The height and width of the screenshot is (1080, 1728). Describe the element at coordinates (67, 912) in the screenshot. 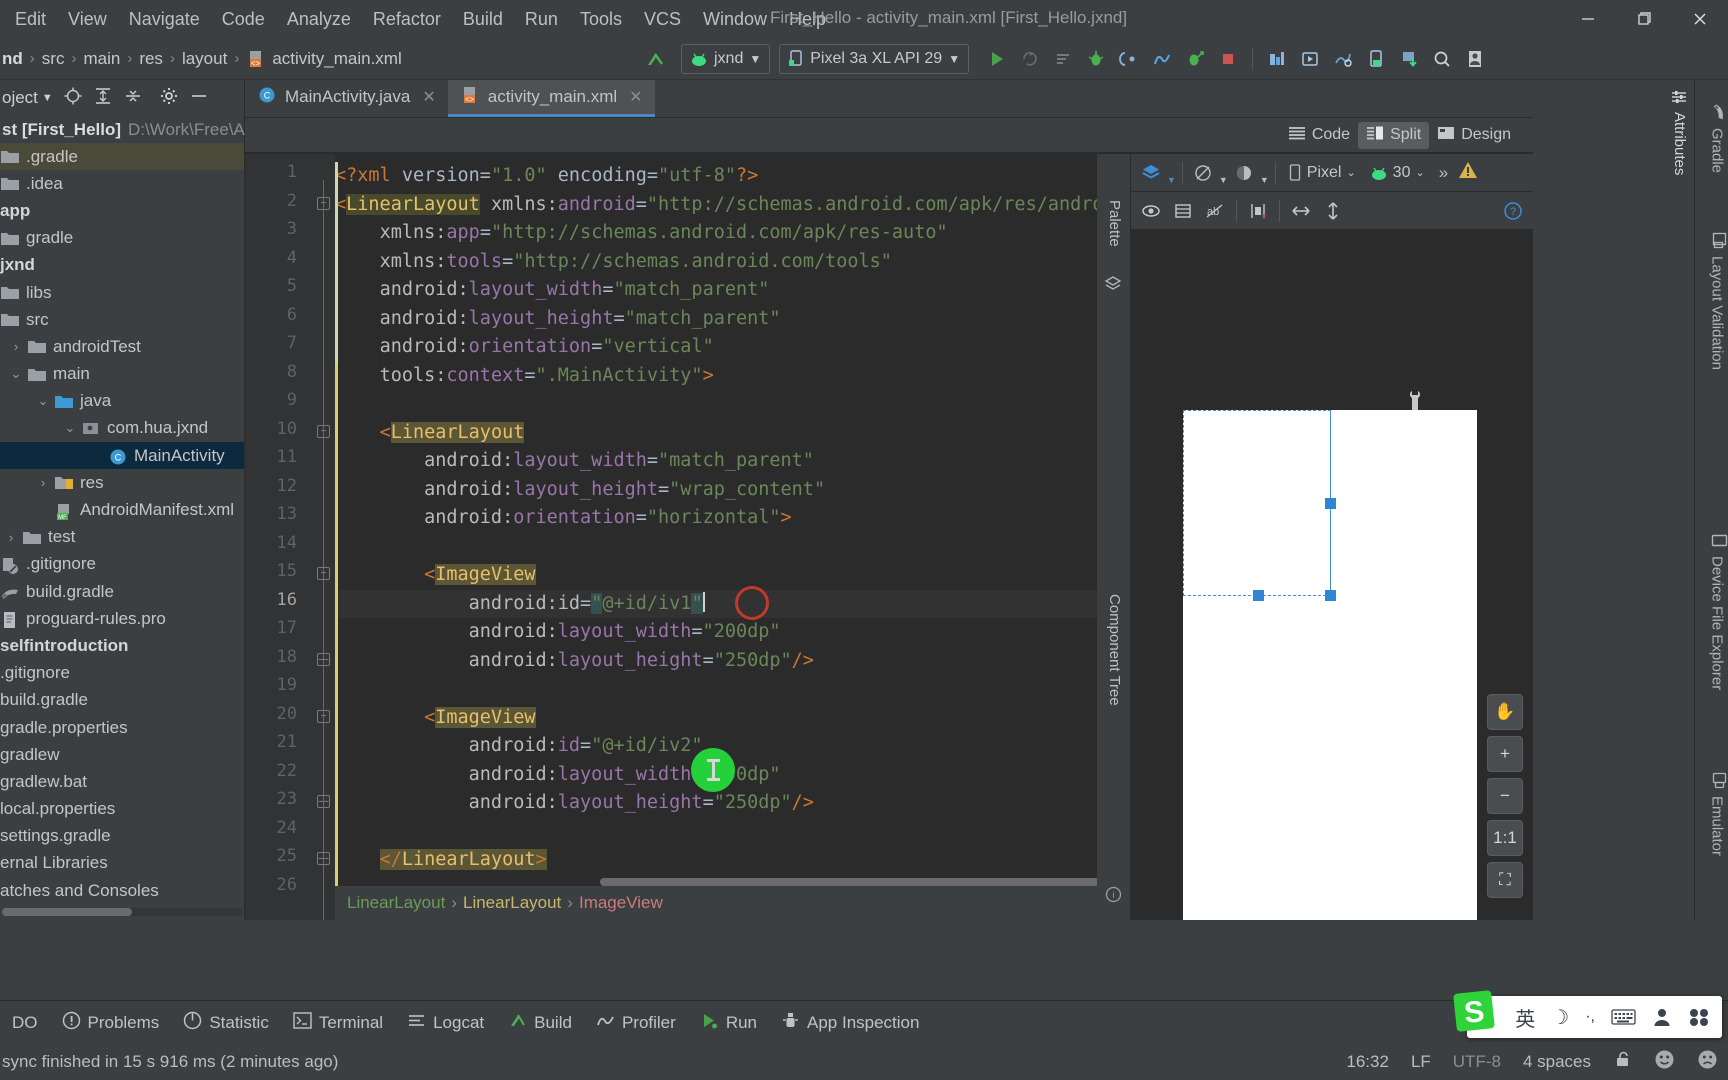

I see `project-hscroll-thumb` at that location.